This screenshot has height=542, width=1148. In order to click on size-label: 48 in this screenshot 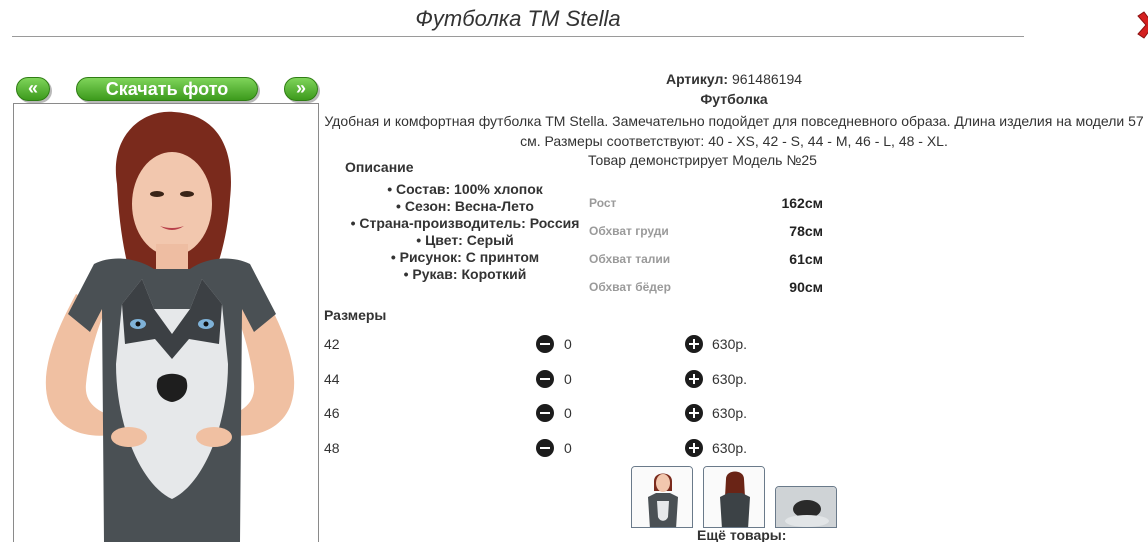, I will do `click(332, 448)`.